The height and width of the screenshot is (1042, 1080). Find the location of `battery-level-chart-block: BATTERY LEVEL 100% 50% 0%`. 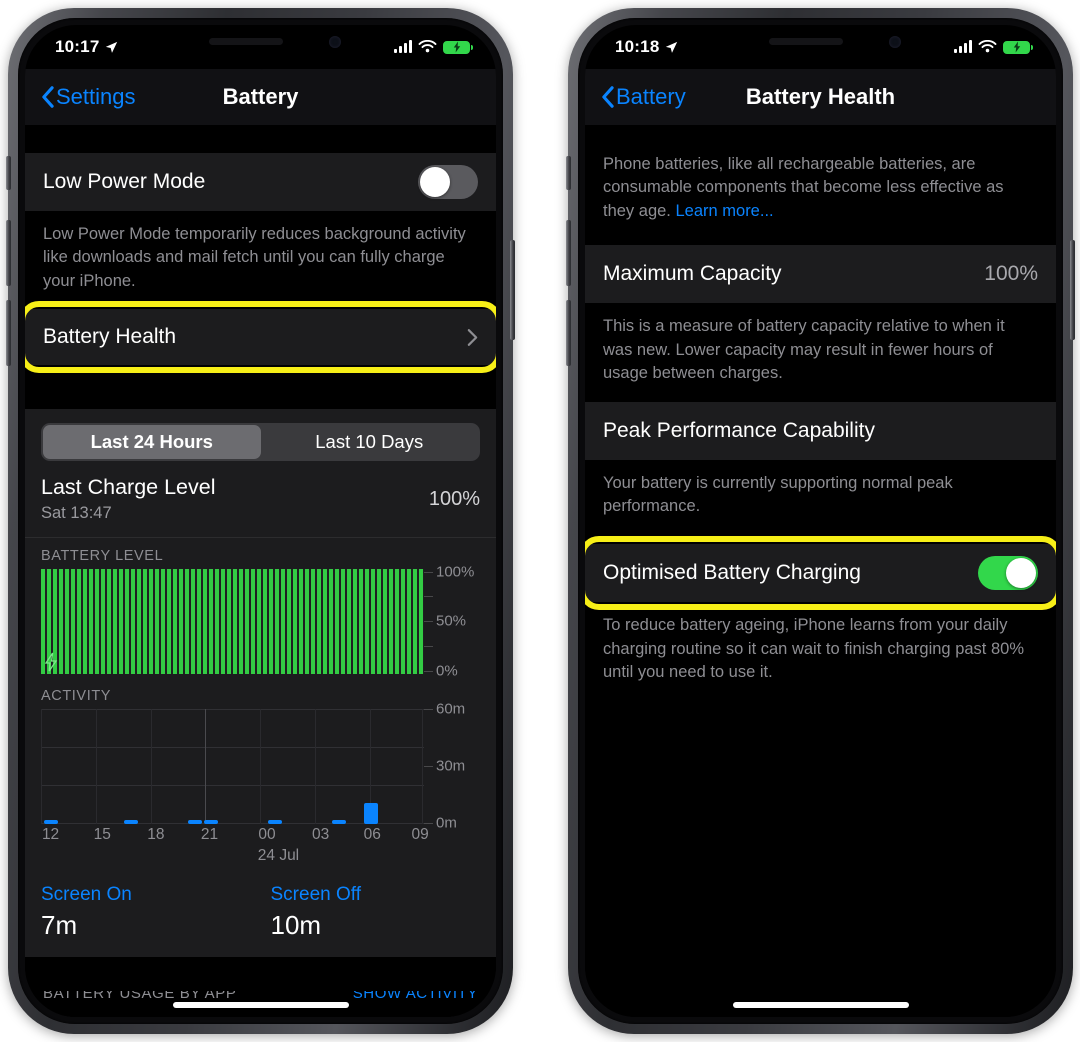

battery-level-chart-block: BATTERY LEVEL 100% 50% 0% is located at coordinates (260, 609).